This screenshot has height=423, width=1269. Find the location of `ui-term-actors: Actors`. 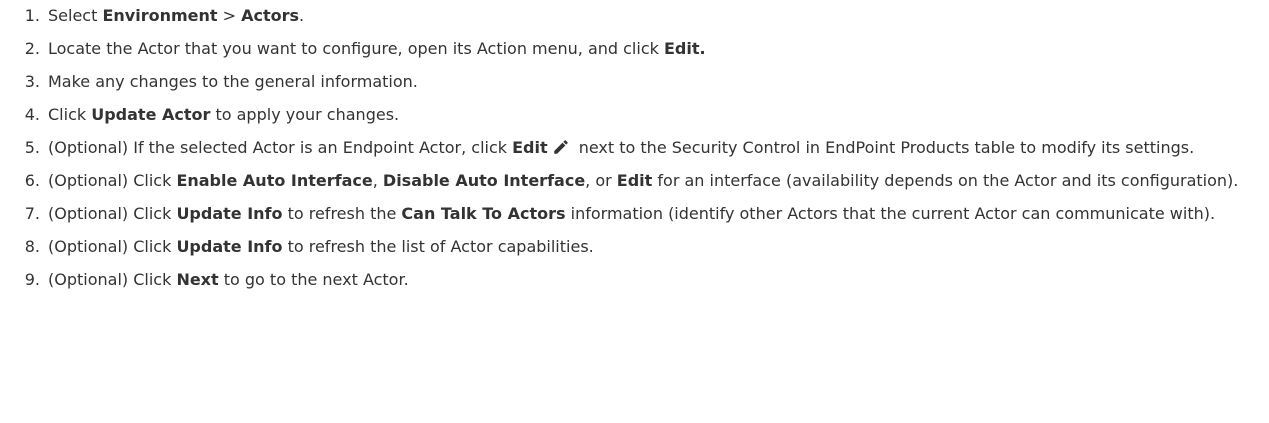

ui-term-actors: Actors is located at coordinates (270, 15).